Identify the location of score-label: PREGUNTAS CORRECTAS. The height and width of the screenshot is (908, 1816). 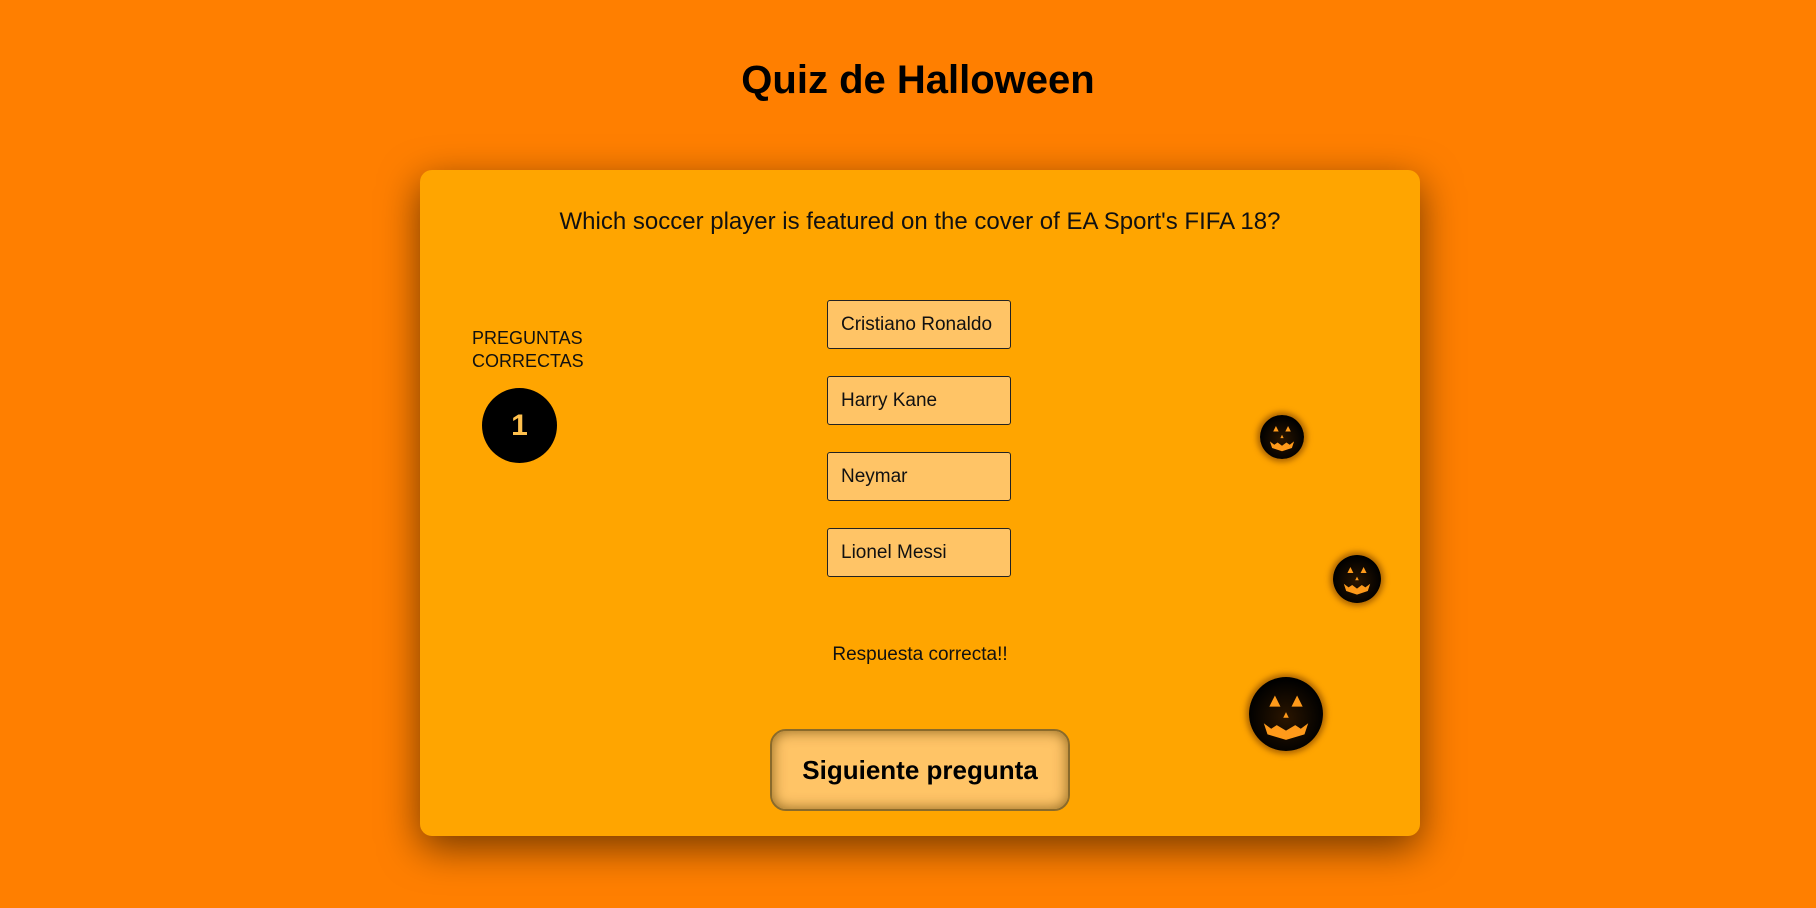
(528, 349).